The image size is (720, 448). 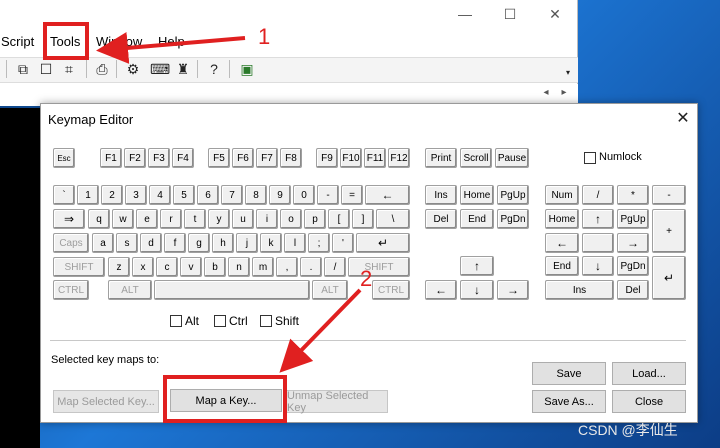 I want to click on watermark: CSDN @李仙生, so click(x=628, y=430).